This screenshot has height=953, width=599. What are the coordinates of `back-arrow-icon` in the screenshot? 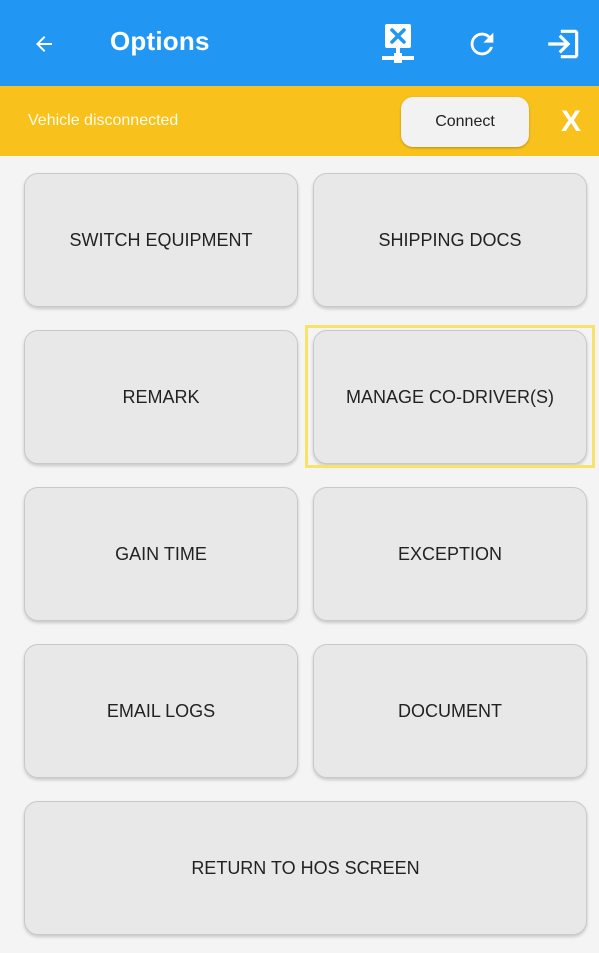 It's located at (44, 44).